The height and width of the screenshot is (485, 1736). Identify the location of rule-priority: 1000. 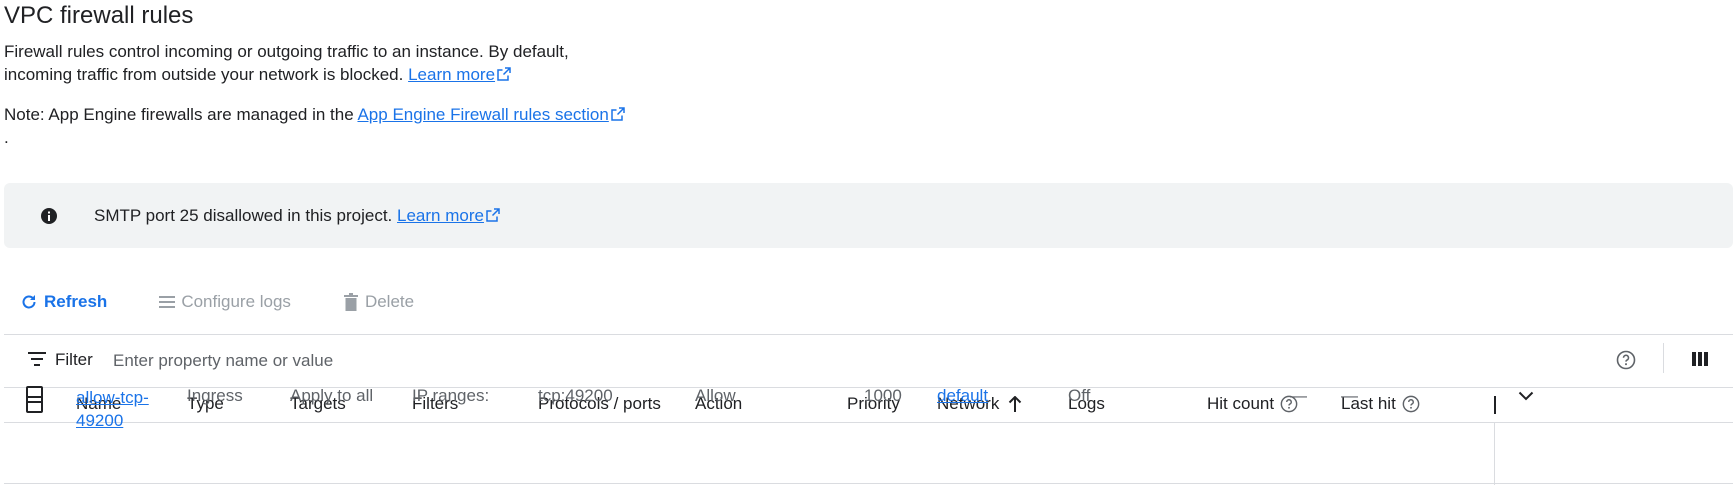
(883, 395).